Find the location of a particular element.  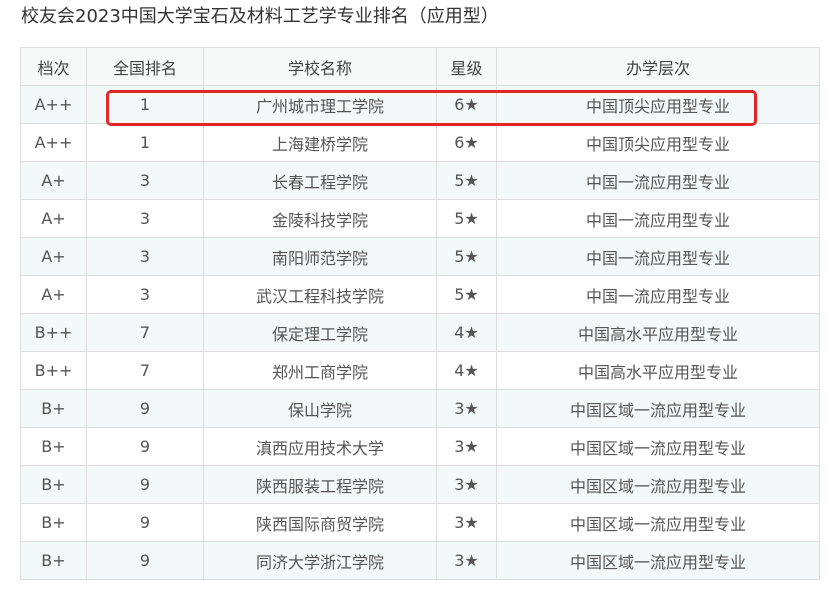

table-row: B+ 9 陕西国际商贸学院 3★ 中国区域一流应用型专业 is located at coordinates (420, 522).